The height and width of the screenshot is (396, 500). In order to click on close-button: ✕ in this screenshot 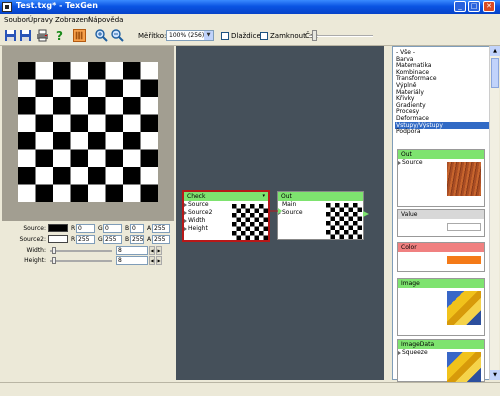, I will do `click(489, 6)`.